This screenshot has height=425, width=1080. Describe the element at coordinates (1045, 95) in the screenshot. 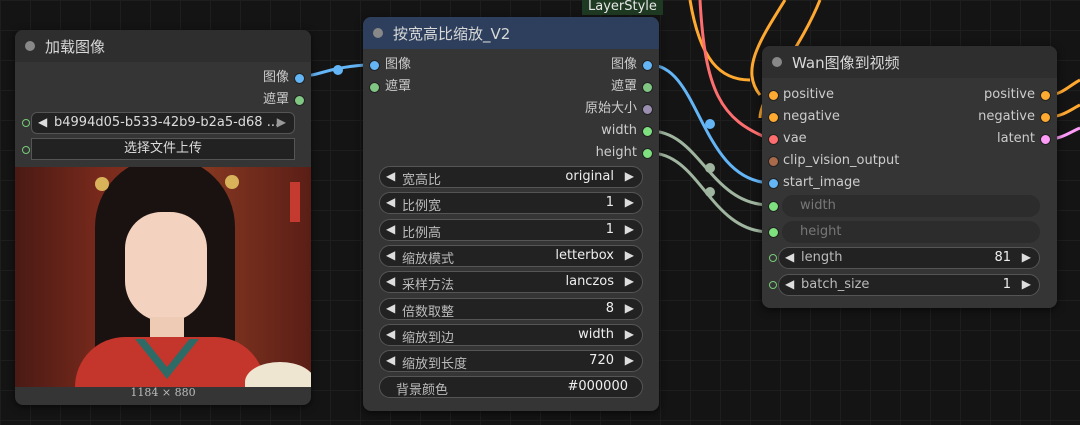

I see `output-positive-socket` at that location.